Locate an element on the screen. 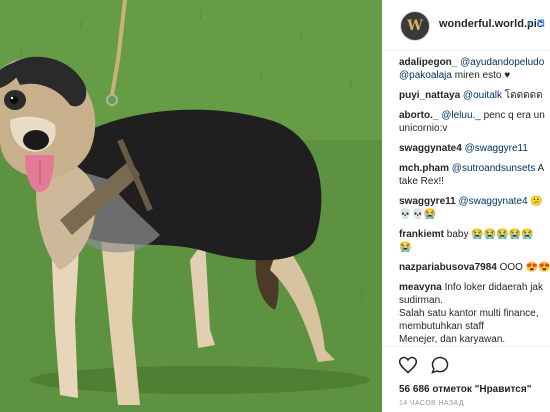  comment-line: swaggynate4 @swaggyre11 is located at coordinates (474, 148).